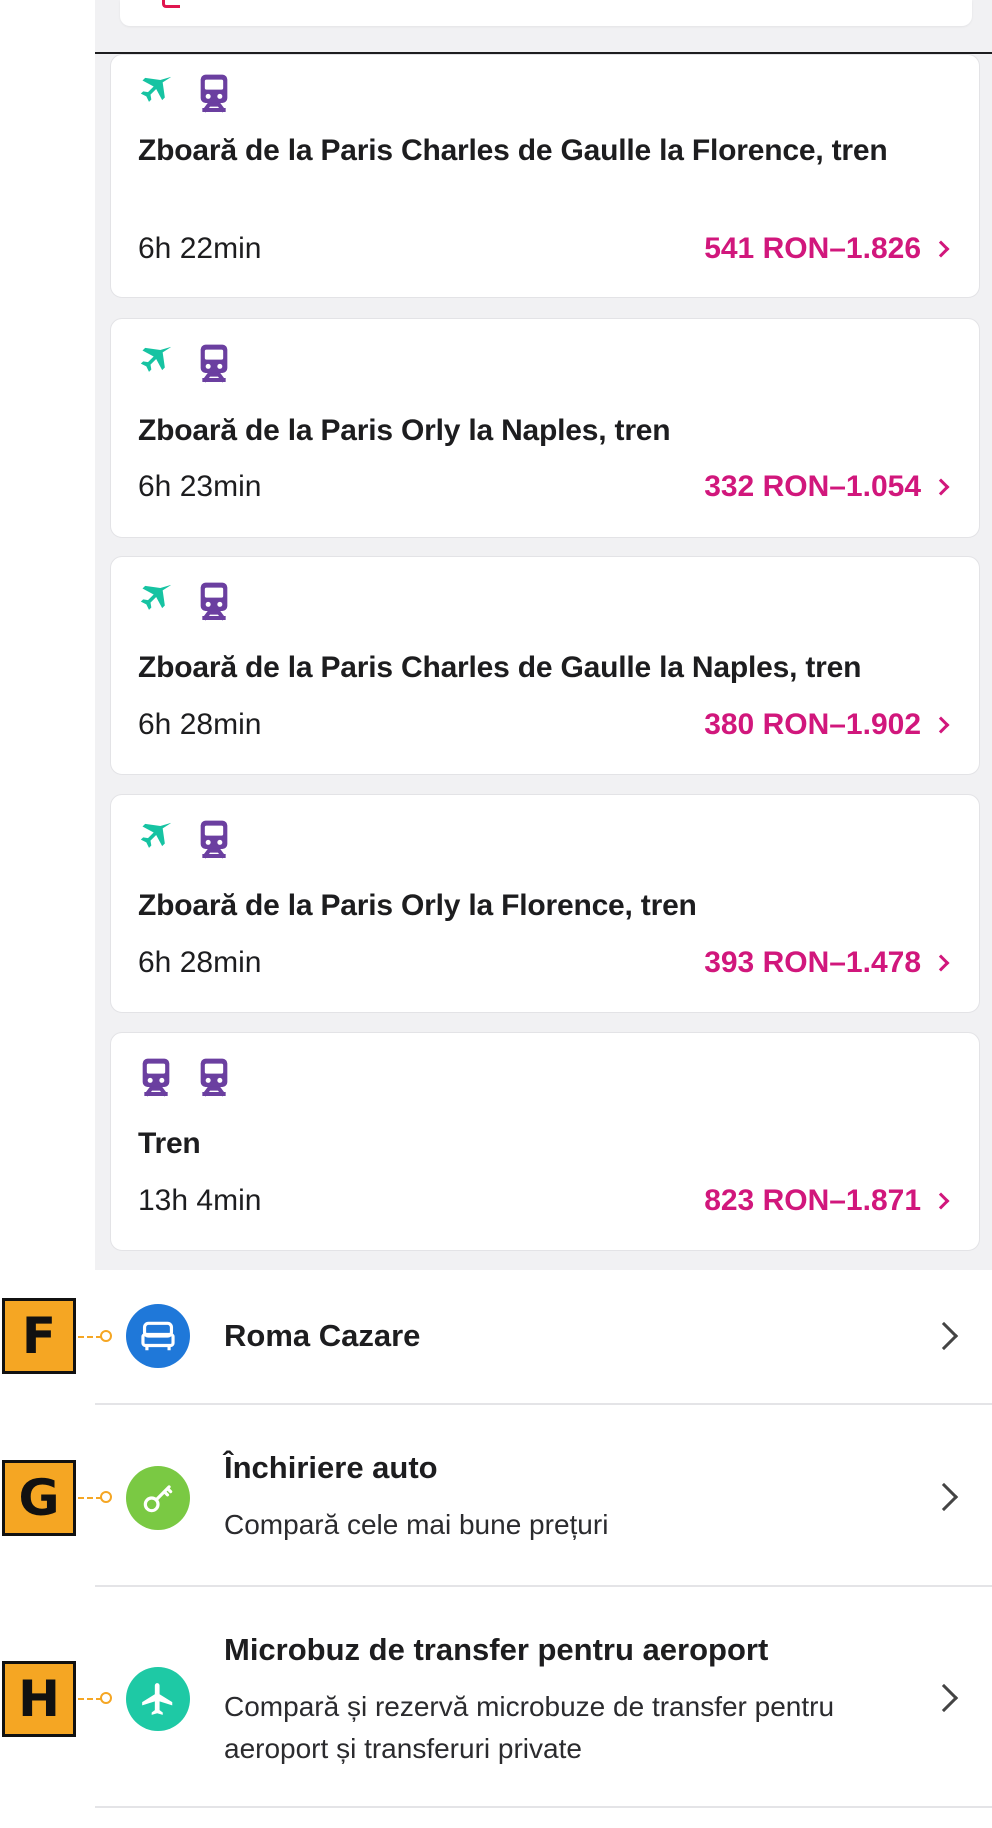 Image resolution: width=992 pixels, height=1828 pixels. What do you see at coordinates (322, 1335) in the screenshot?
I see `service-title: Roma Cazare` at bounding box center [322, 1335].